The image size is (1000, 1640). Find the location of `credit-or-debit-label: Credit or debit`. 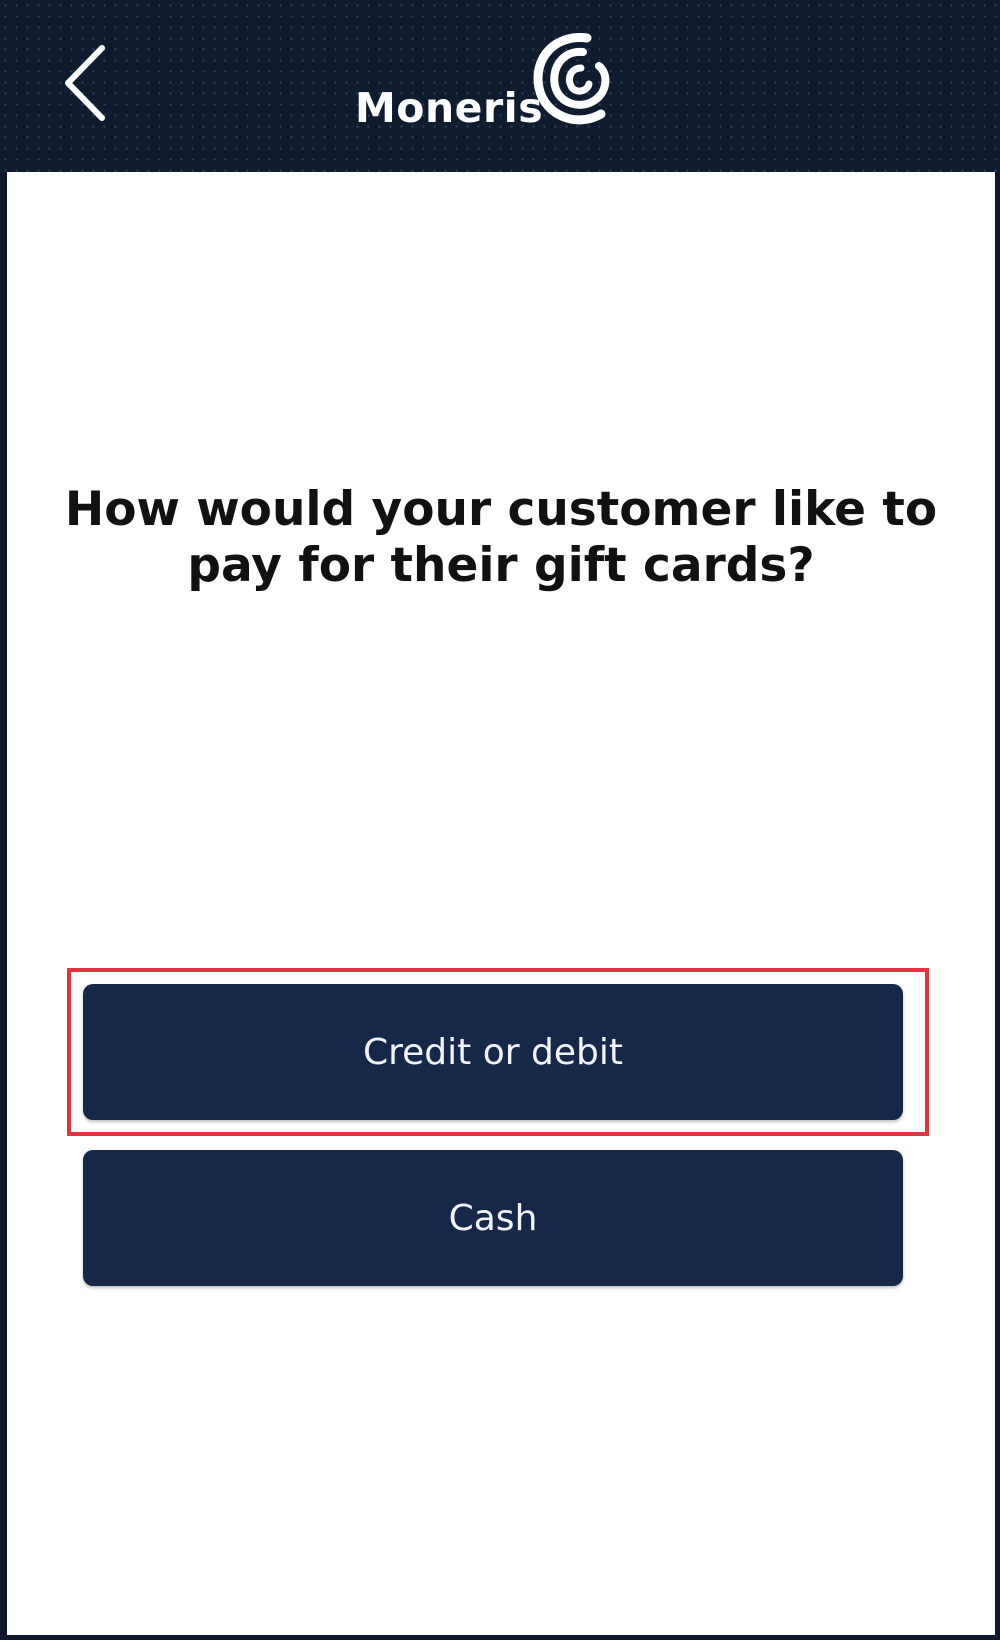

credit-or-debit-label: Credit or debit is located at coordinates (493, 1052).